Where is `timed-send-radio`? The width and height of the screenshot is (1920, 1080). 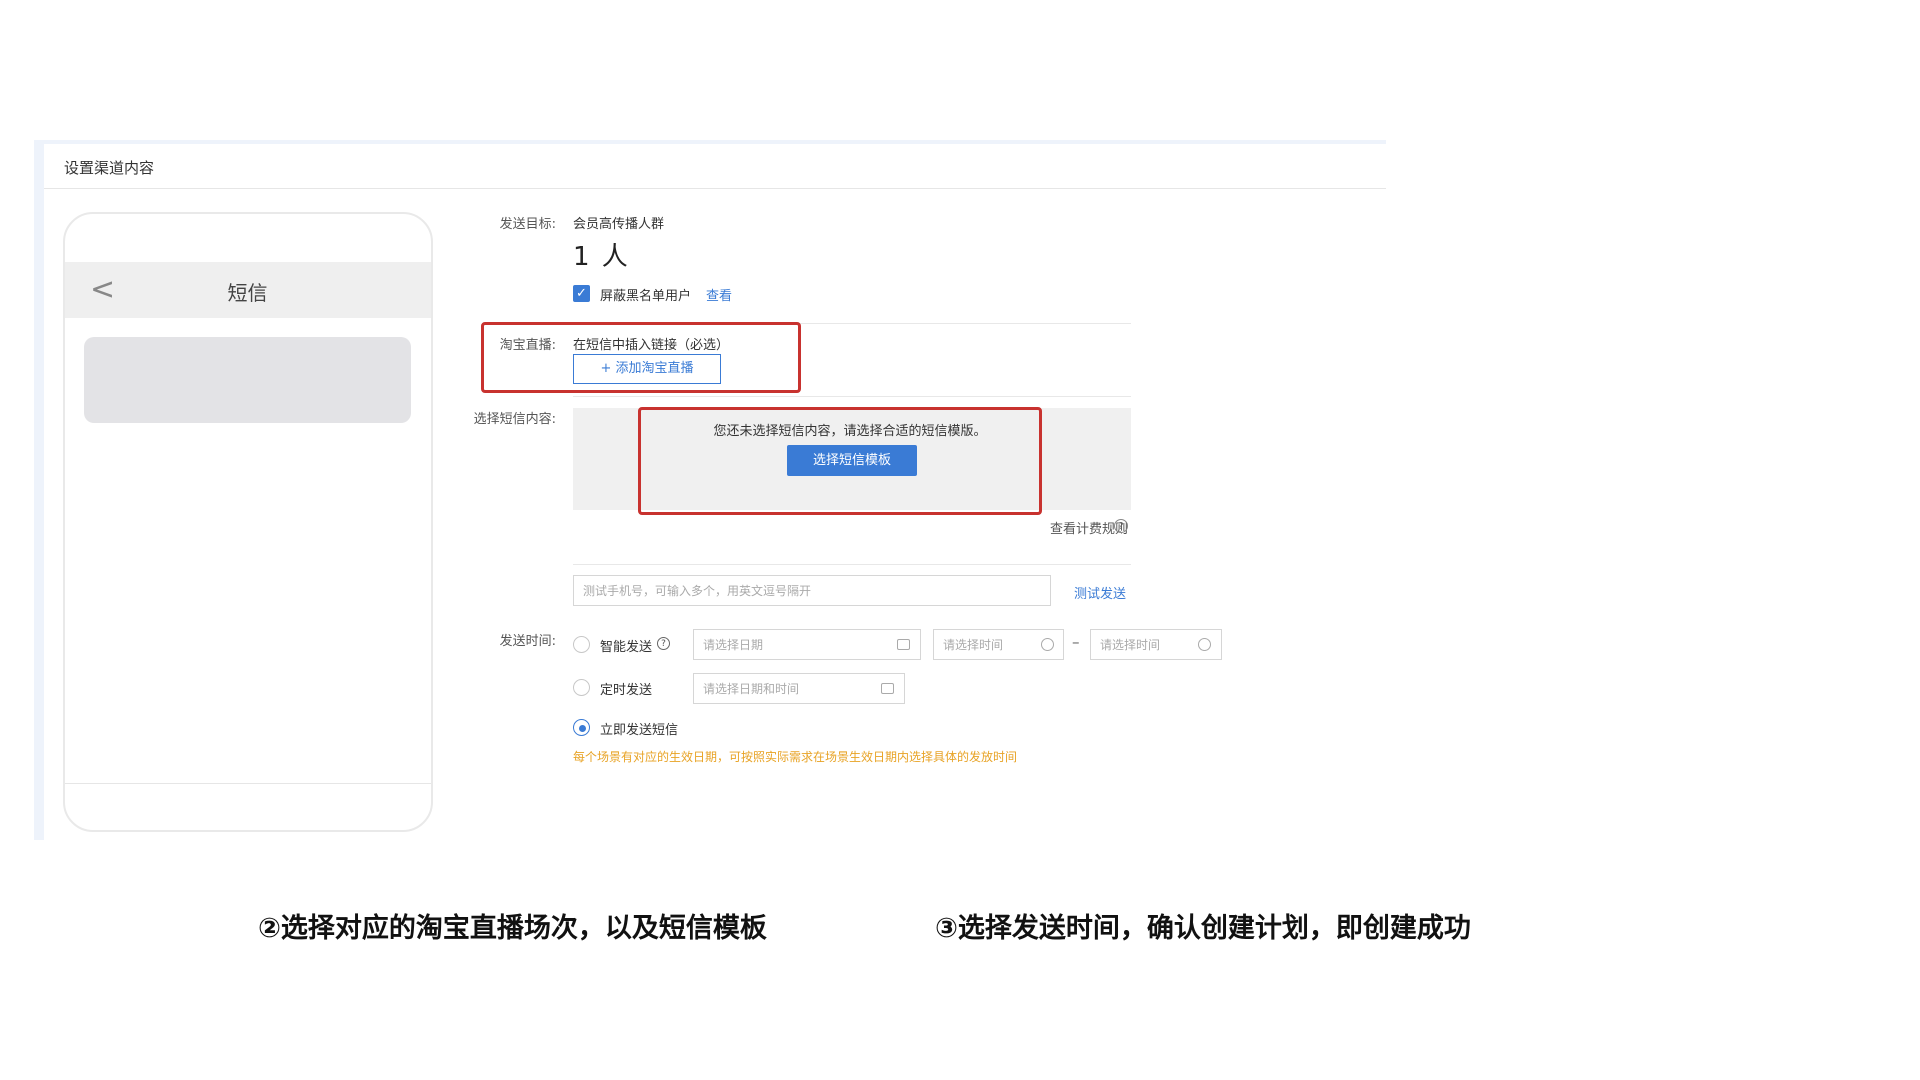 timed-send-radio is located at coordinates (581, 687).